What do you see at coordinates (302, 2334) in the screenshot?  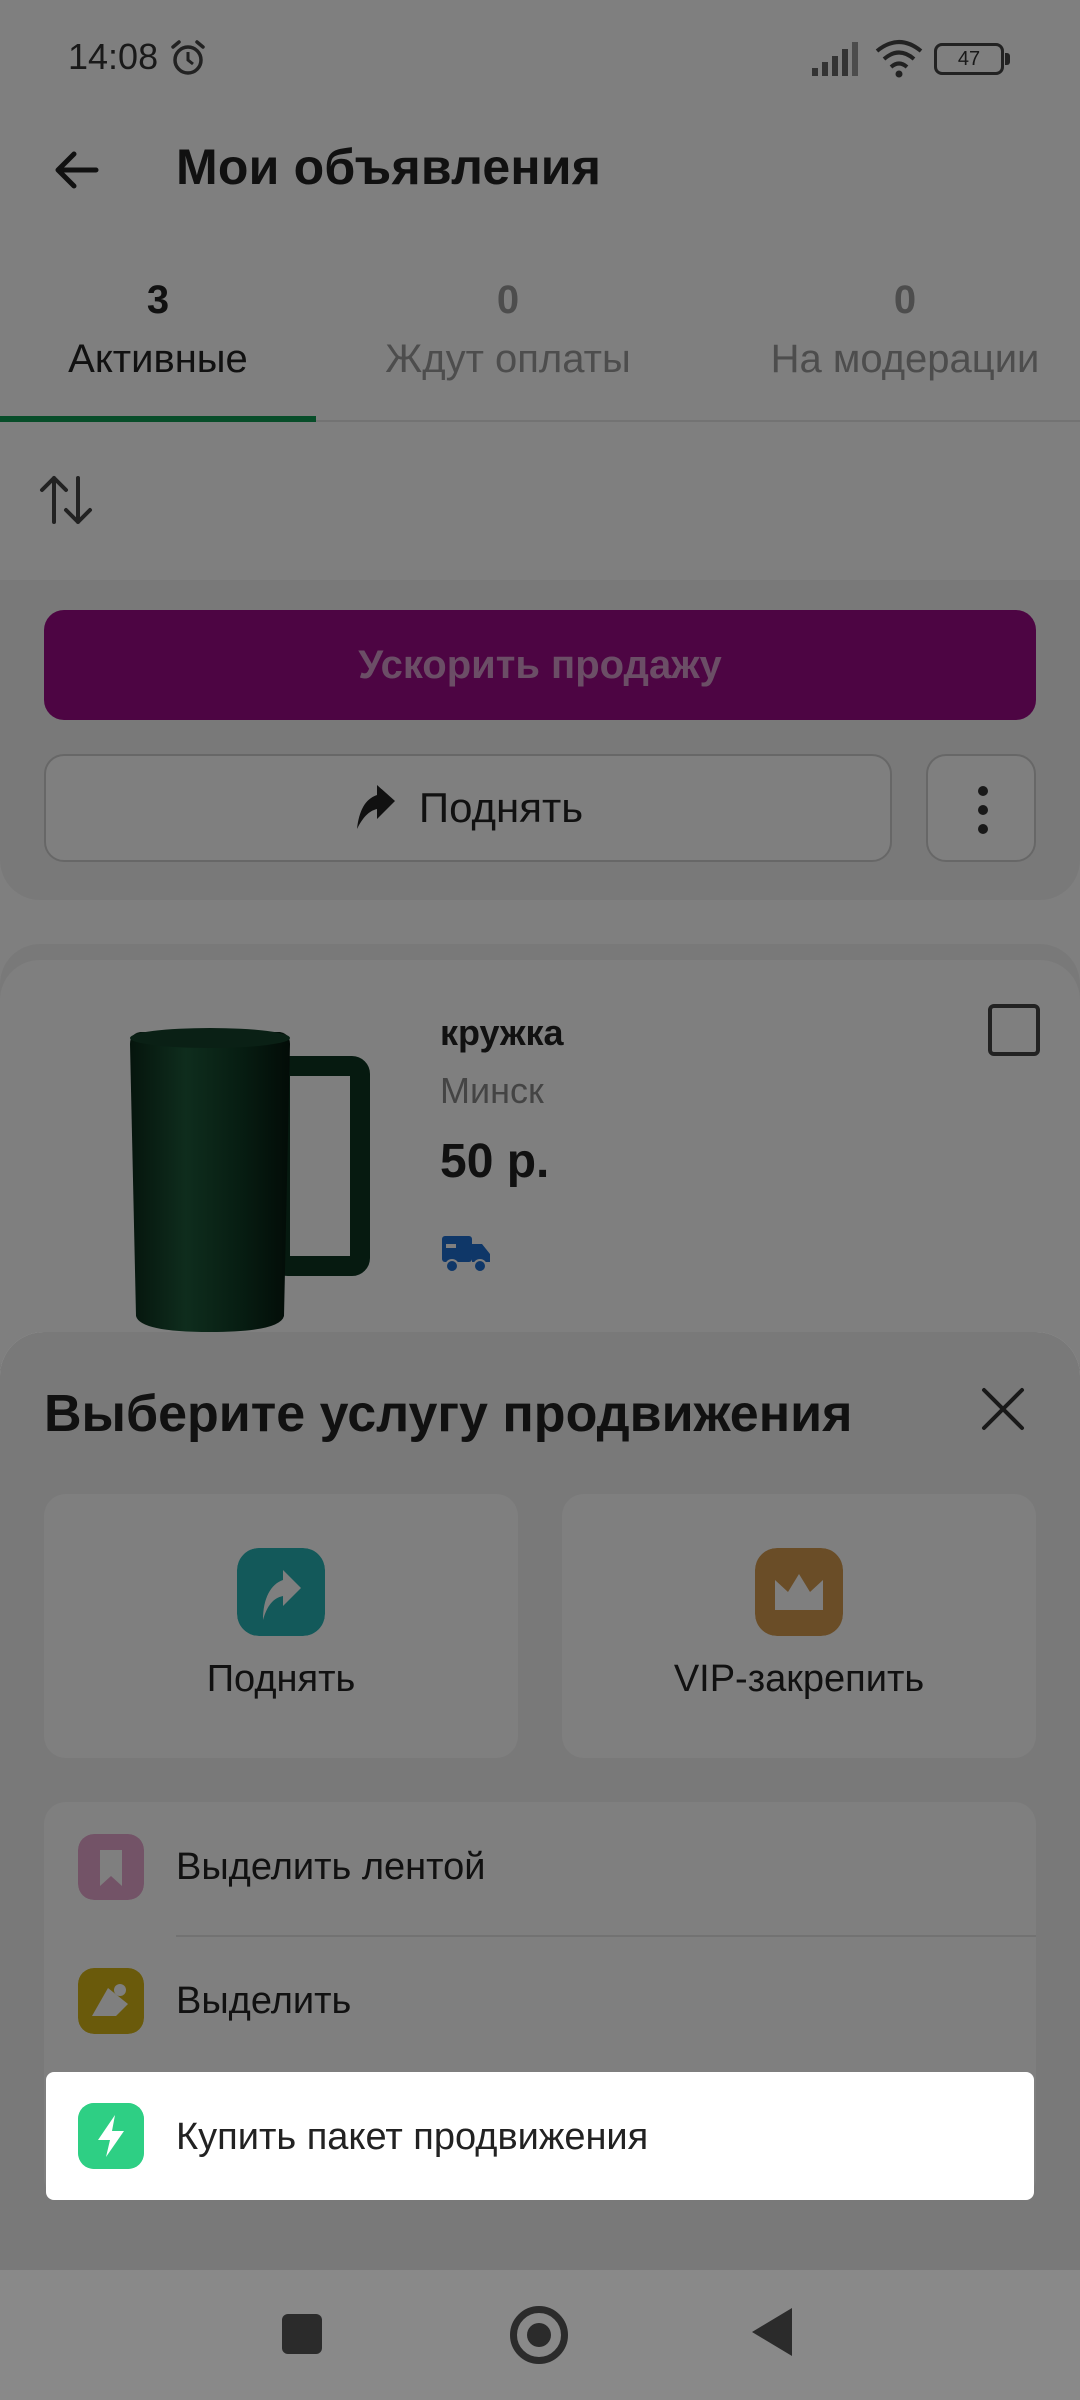 I see `recents-button` at bounding box center [302, 2334].